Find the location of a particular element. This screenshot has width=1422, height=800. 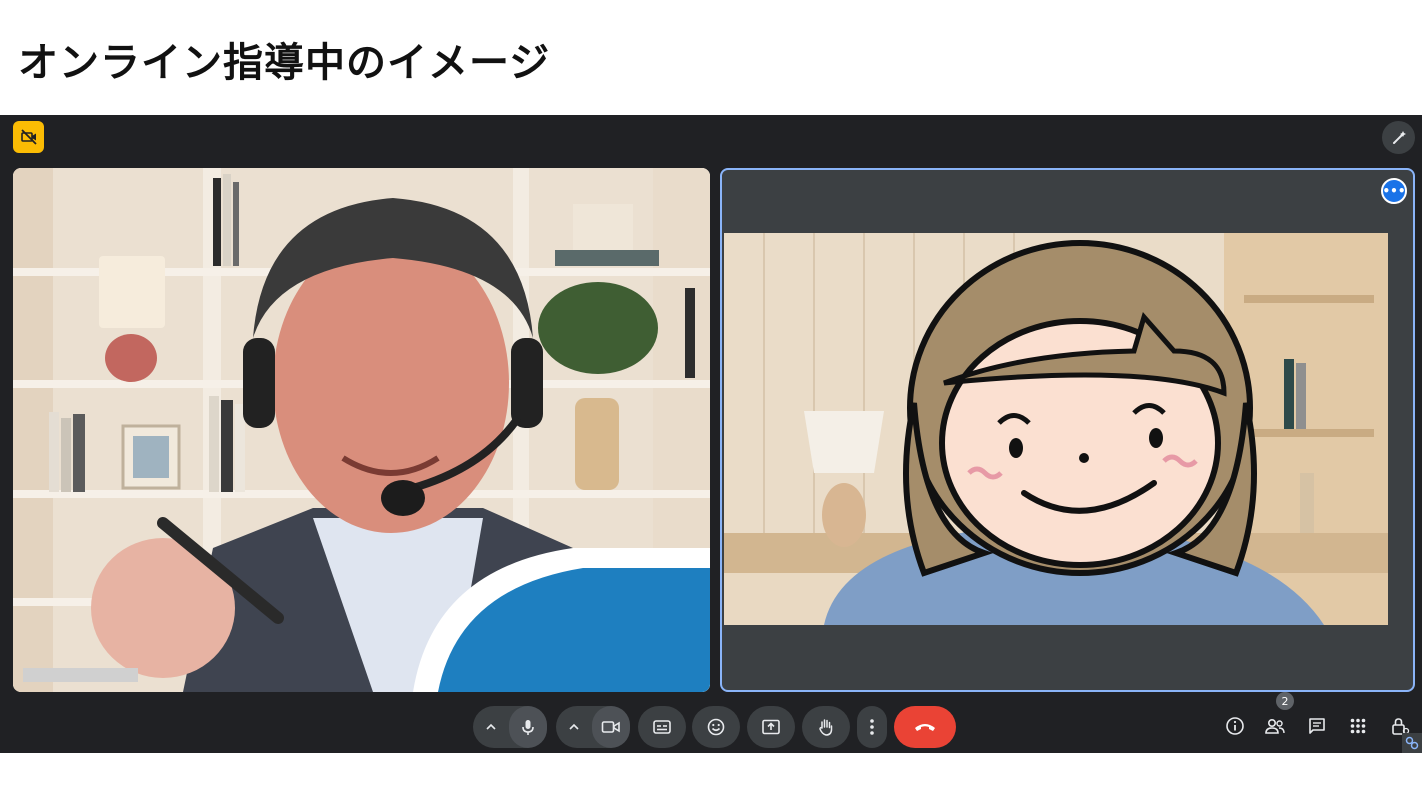

page-title: オンライン指導中のイメージ is located at coordinates (284, 63).